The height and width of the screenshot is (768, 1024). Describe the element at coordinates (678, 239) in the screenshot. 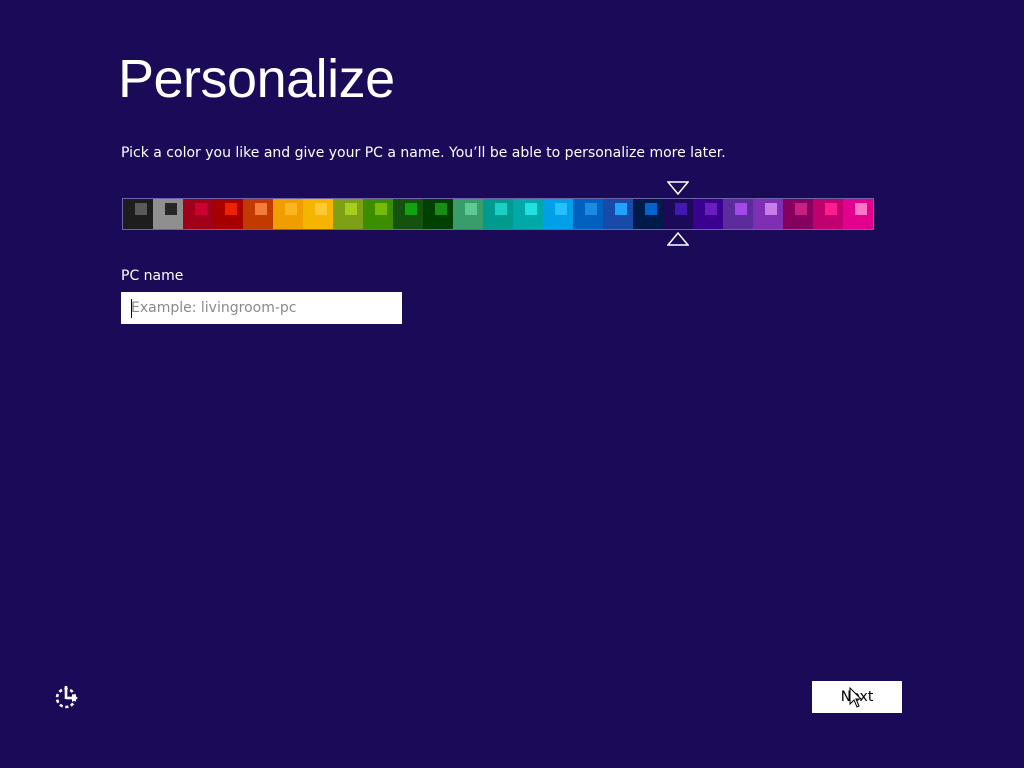

I see `selected-color-marker-bottom` at that location.